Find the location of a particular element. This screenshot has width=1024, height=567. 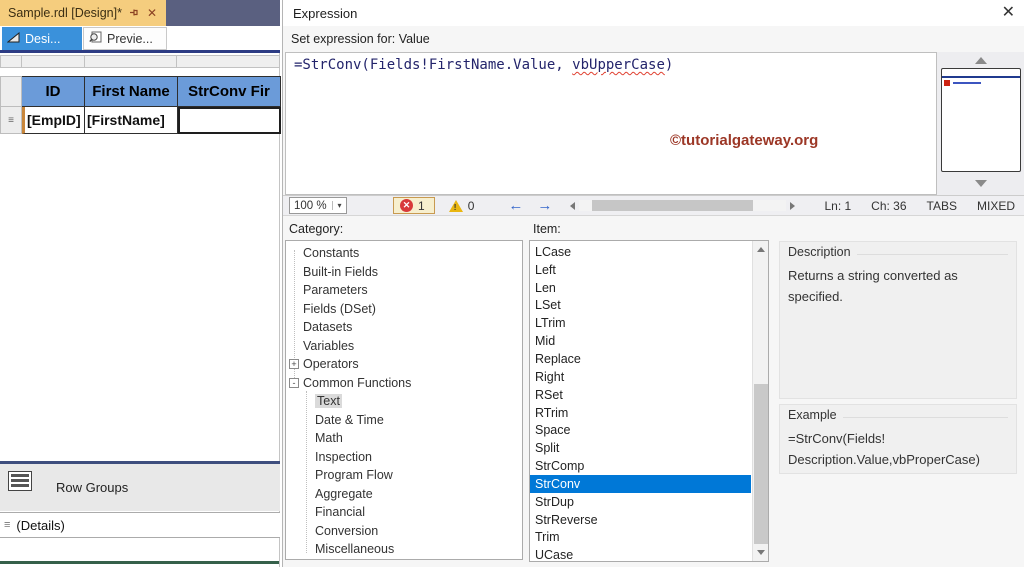

category-date-time: Date & Time is located at coordinates (404, 420).